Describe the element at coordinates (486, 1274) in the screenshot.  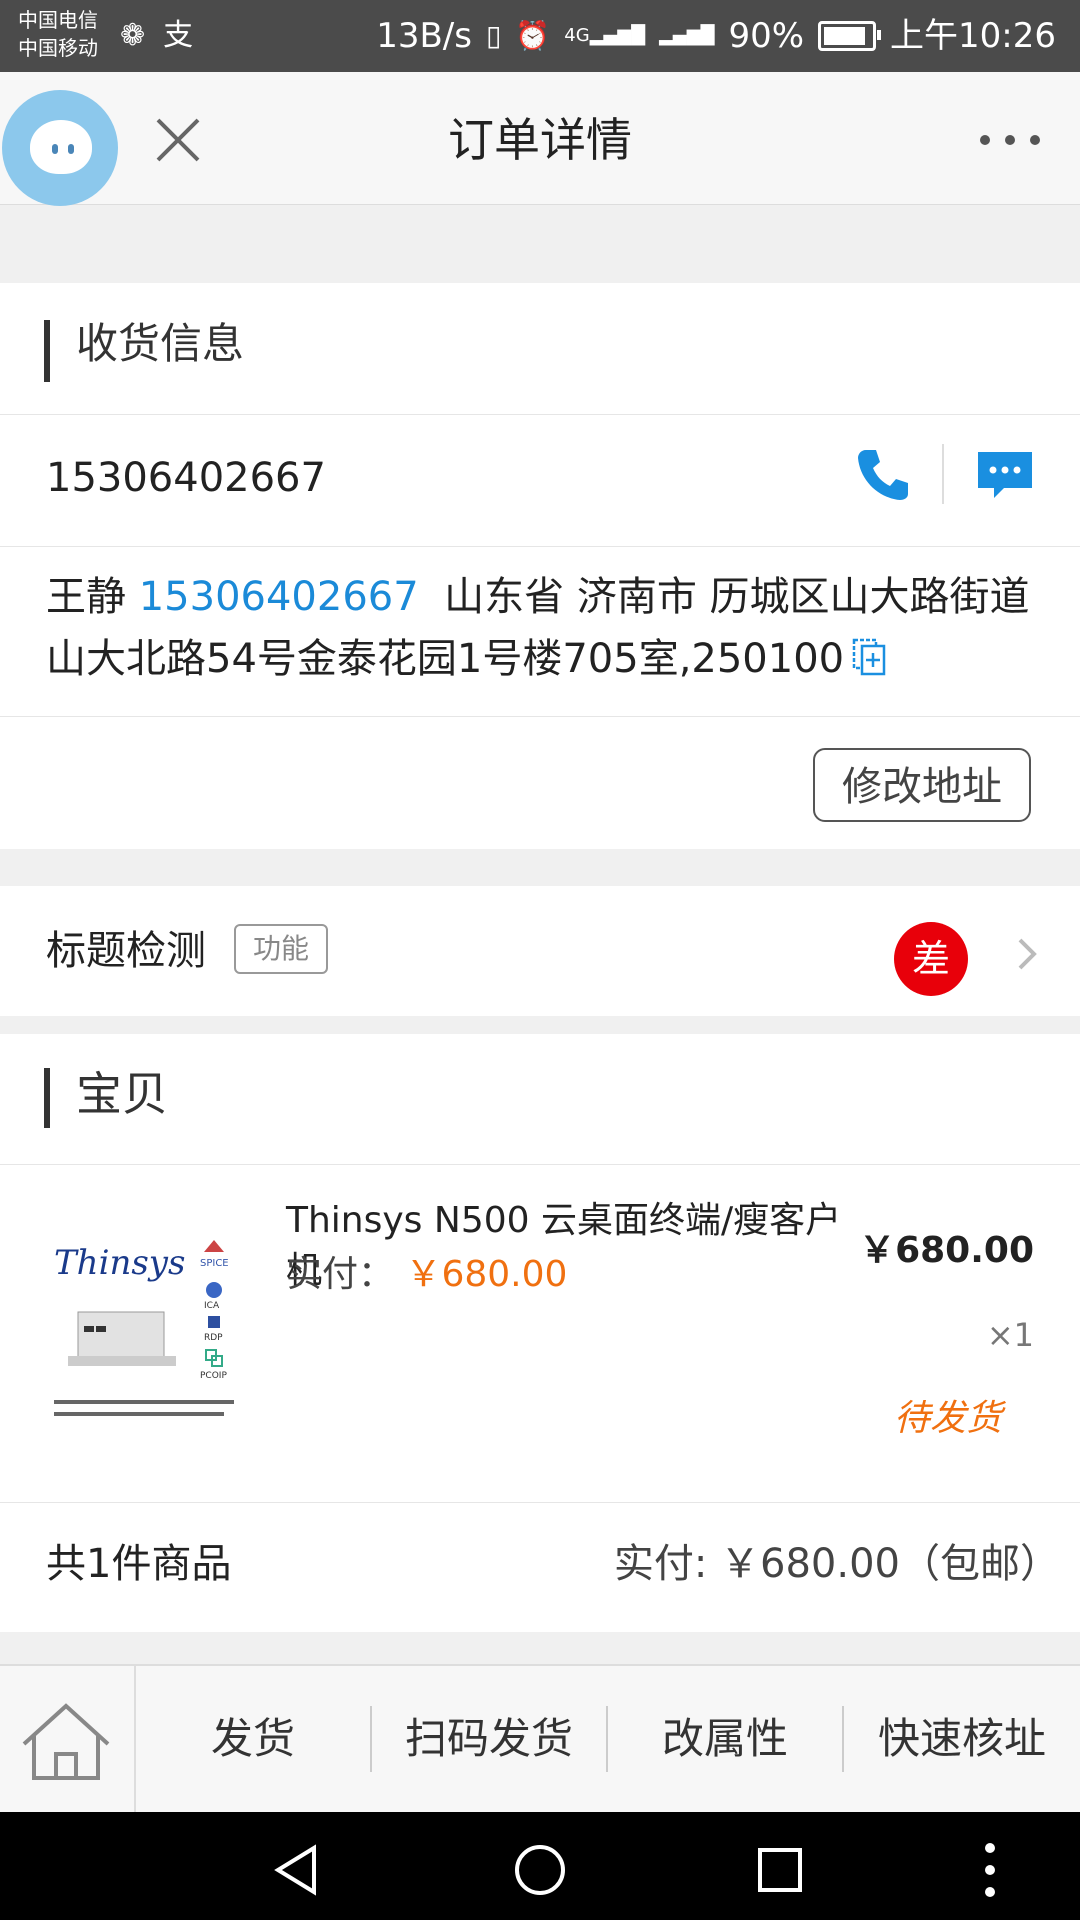
I see `product-paid-amount: ￥680.00` at that location.